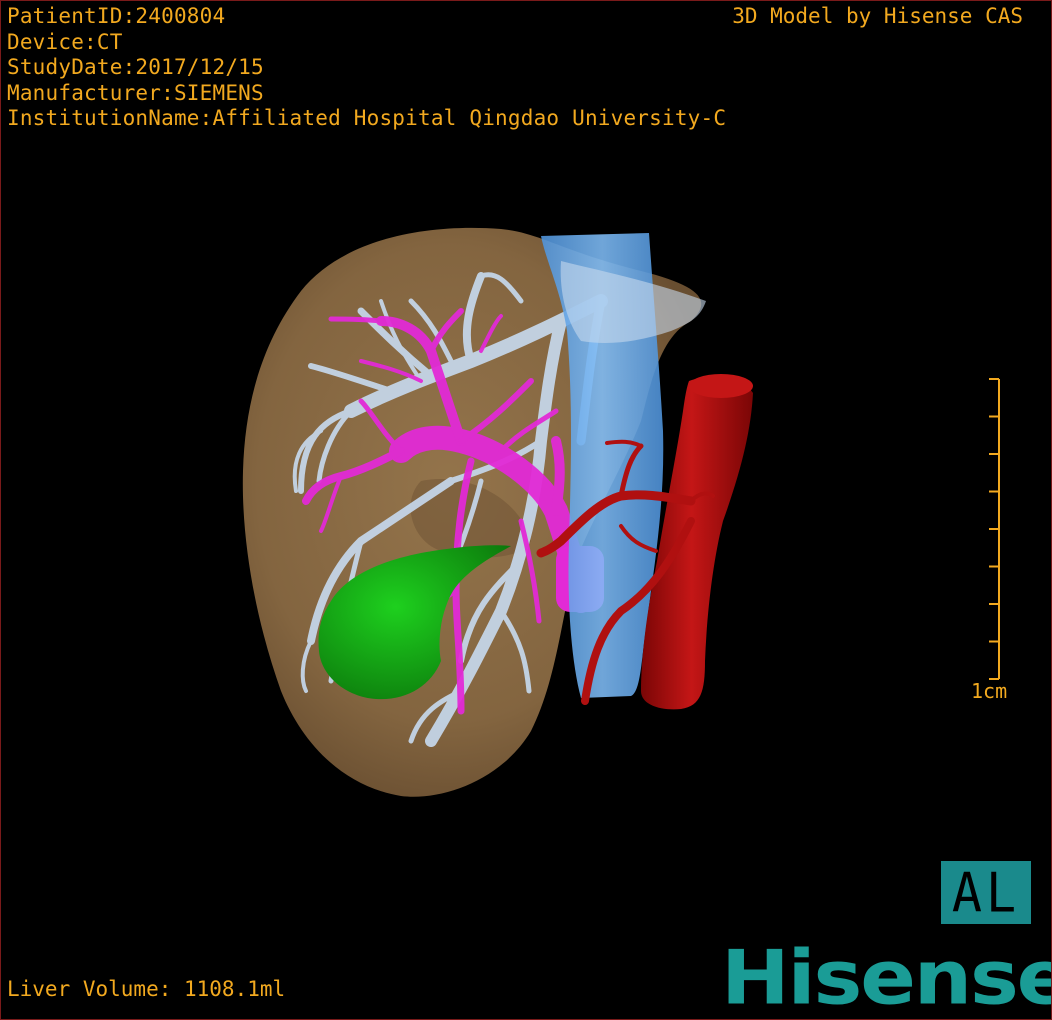 The width and height of the screenshot is (1052, 1020). What do you see at coordinates (989, 691) in the screenshot?
I see `scale-label: 1cm` at bounding box center [989, 691].